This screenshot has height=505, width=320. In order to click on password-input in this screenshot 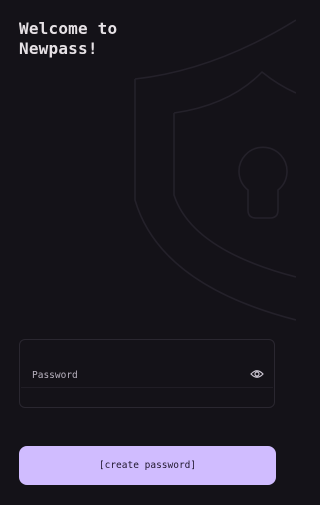, I will do `click(132, 375)`.